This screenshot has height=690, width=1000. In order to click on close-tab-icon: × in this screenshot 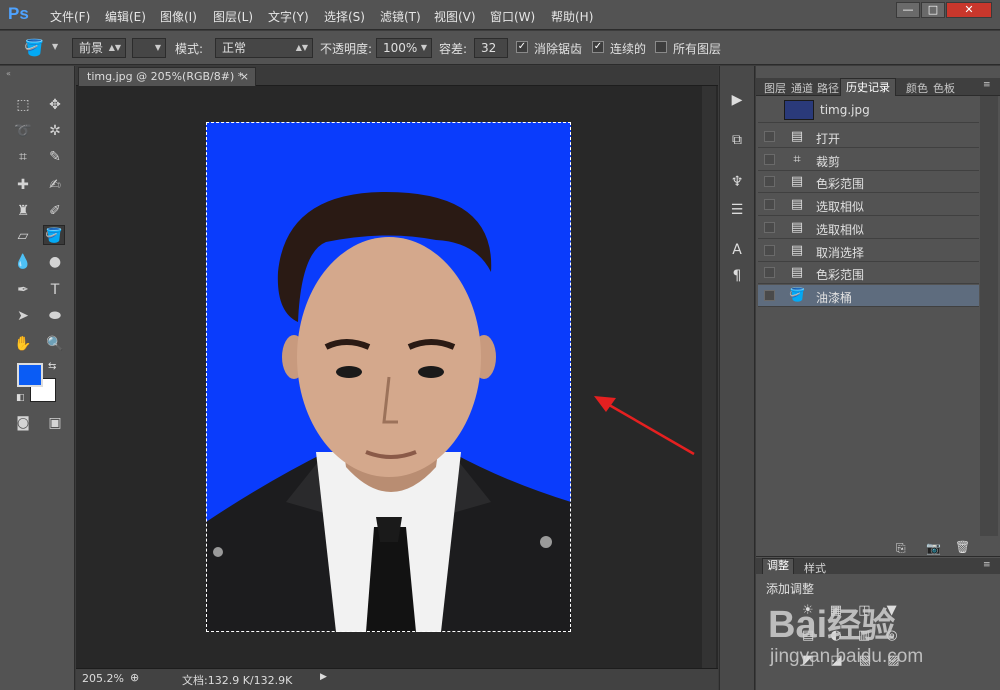, I will do `click(244, 76)`.